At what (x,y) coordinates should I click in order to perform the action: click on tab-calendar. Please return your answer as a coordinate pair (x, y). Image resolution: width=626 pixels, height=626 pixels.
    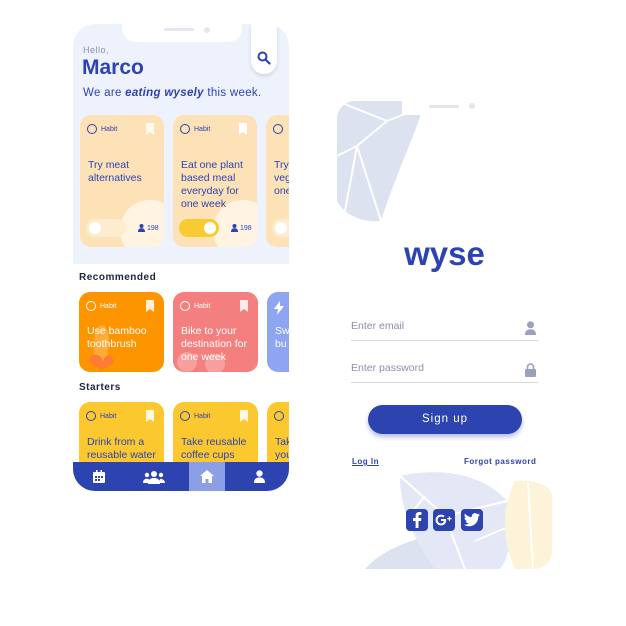
    Looking at the image, I should click on (99, 476).